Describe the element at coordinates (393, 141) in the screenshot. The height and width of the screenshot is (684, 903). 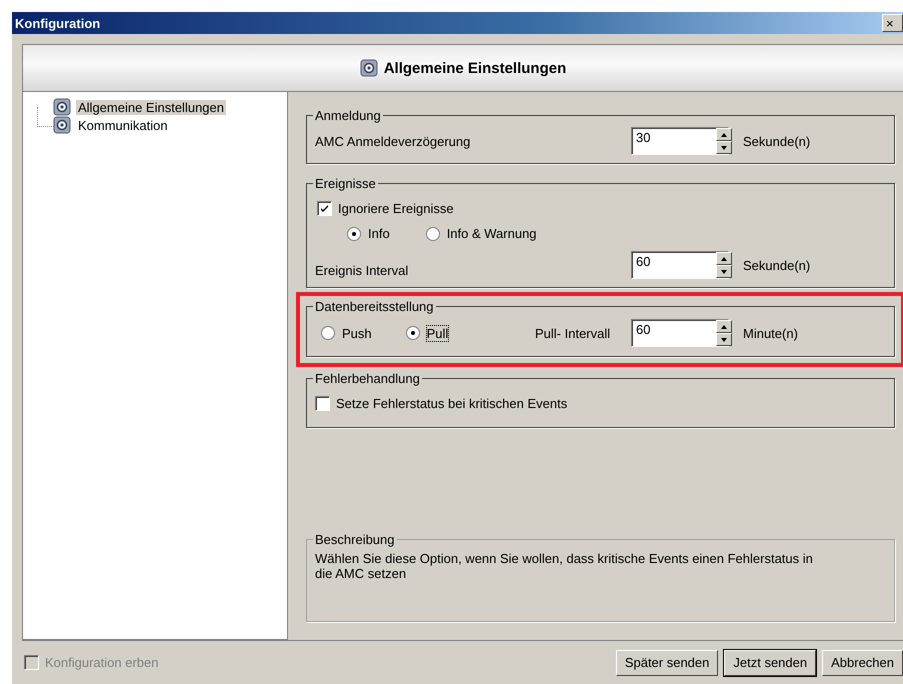
I see `field-label: AMC Anmeldeverzögerung` at that location.